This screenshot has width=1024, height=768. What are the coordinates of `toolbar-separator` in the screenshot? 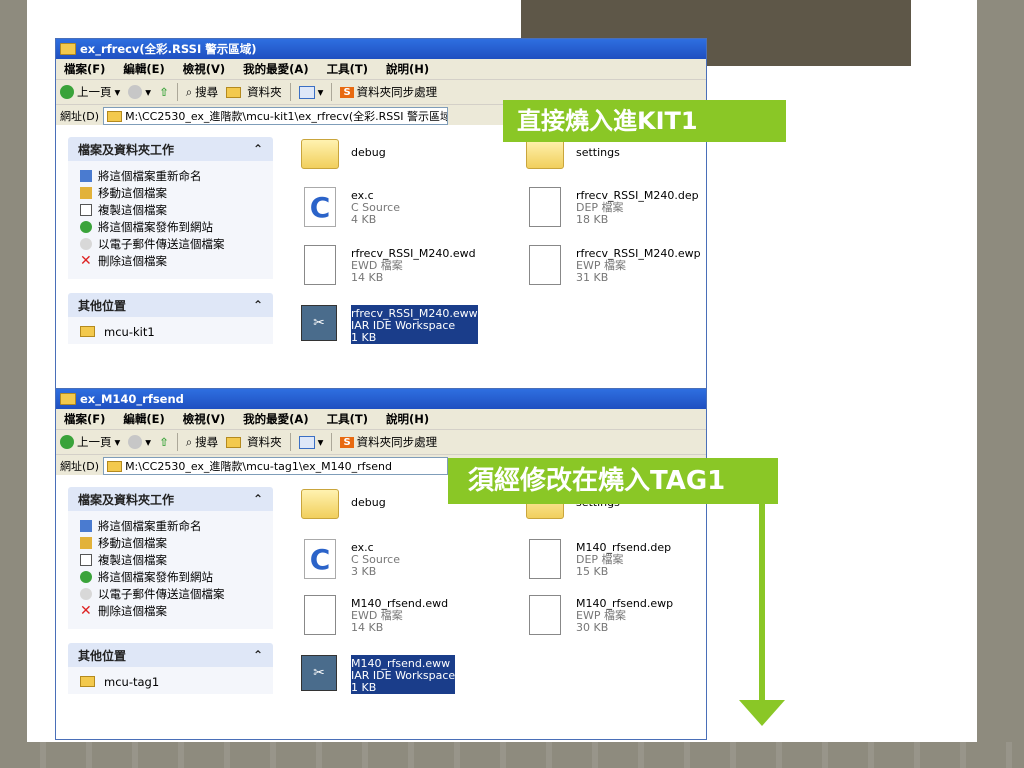 It's located at (332, 92).